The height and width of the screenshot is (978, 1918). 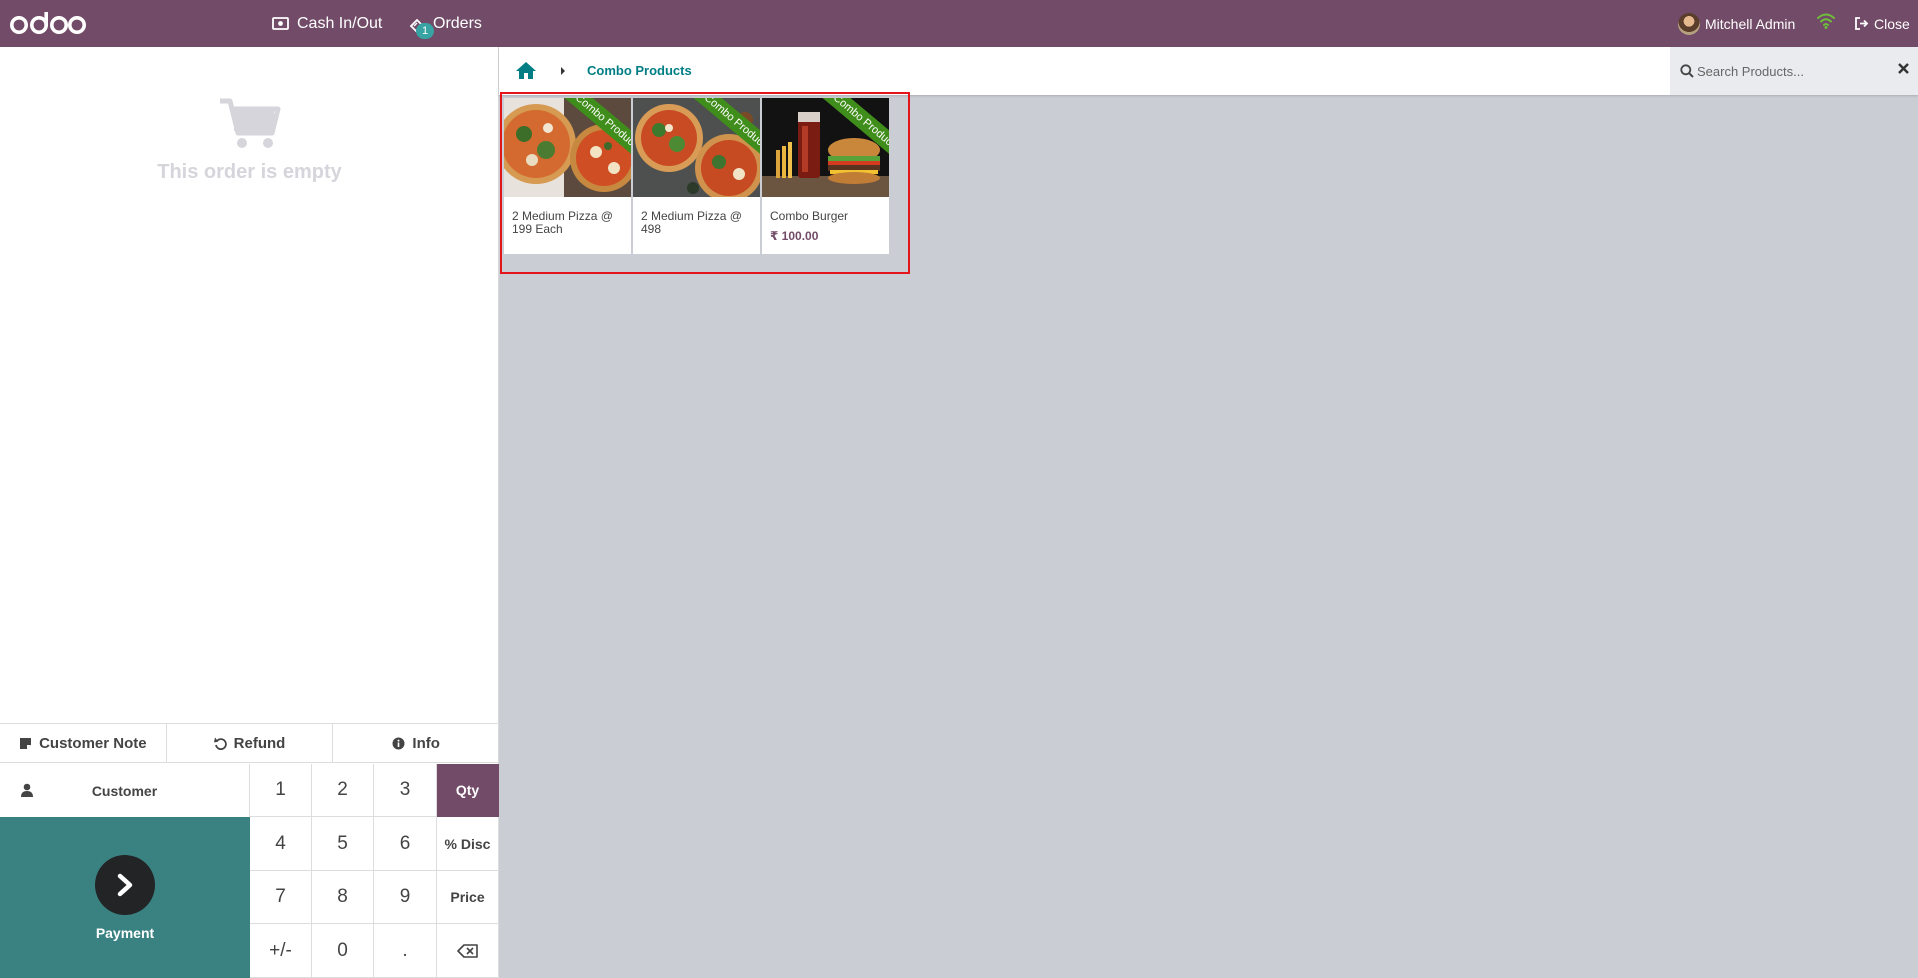 What do you see at coordinates (468, 844) in the screenshot?
I see `numpad-discount-button: % Disc` at bounding box center [468, 844].